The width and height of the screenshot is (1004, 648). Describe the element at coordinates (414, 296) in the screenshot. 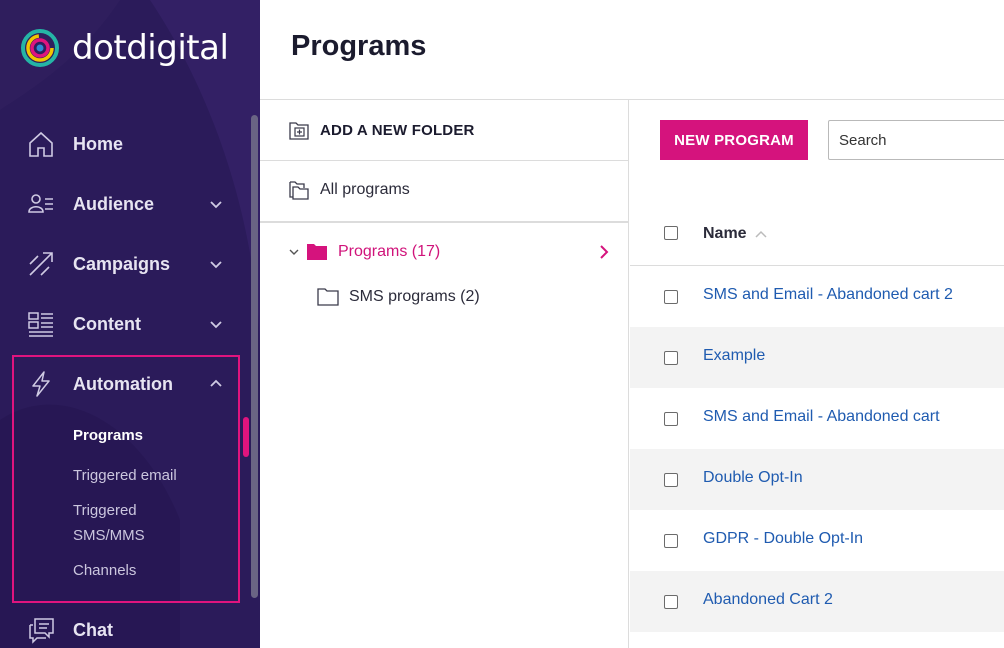

I see `folder-label: SMS programs (2)` at that location.